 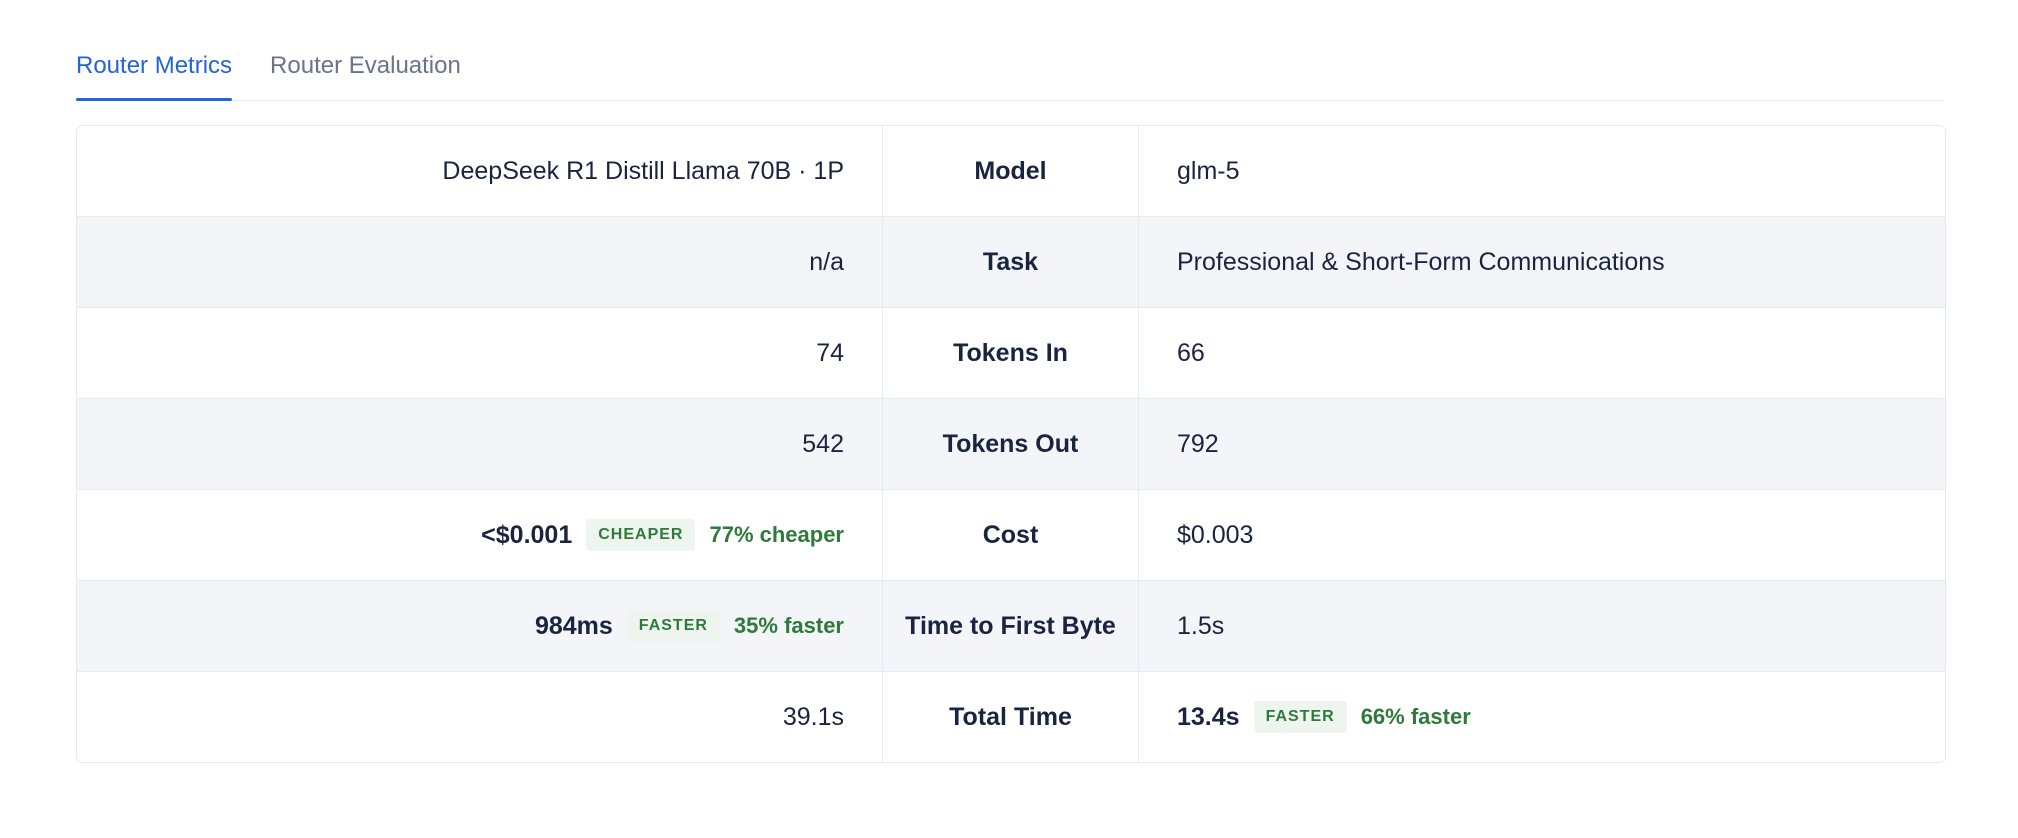 I want to click on metric-label-cell: Task, so click(x=1011, y=262).